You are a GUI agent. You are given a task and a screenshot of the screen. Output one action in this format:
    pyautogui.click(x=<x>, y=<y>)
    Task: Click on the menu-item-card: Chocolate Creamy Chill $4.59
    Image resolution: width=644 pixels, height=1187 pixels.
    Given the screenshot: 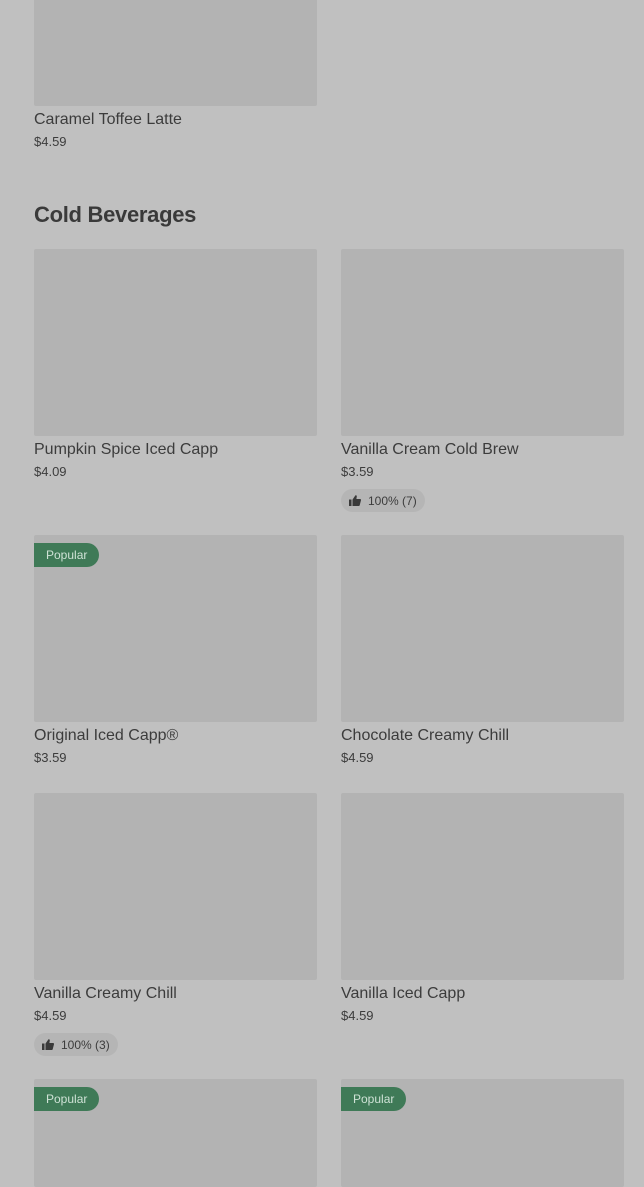 What is the action you would take?
    pyautogui.click(x=482, y=650)
    